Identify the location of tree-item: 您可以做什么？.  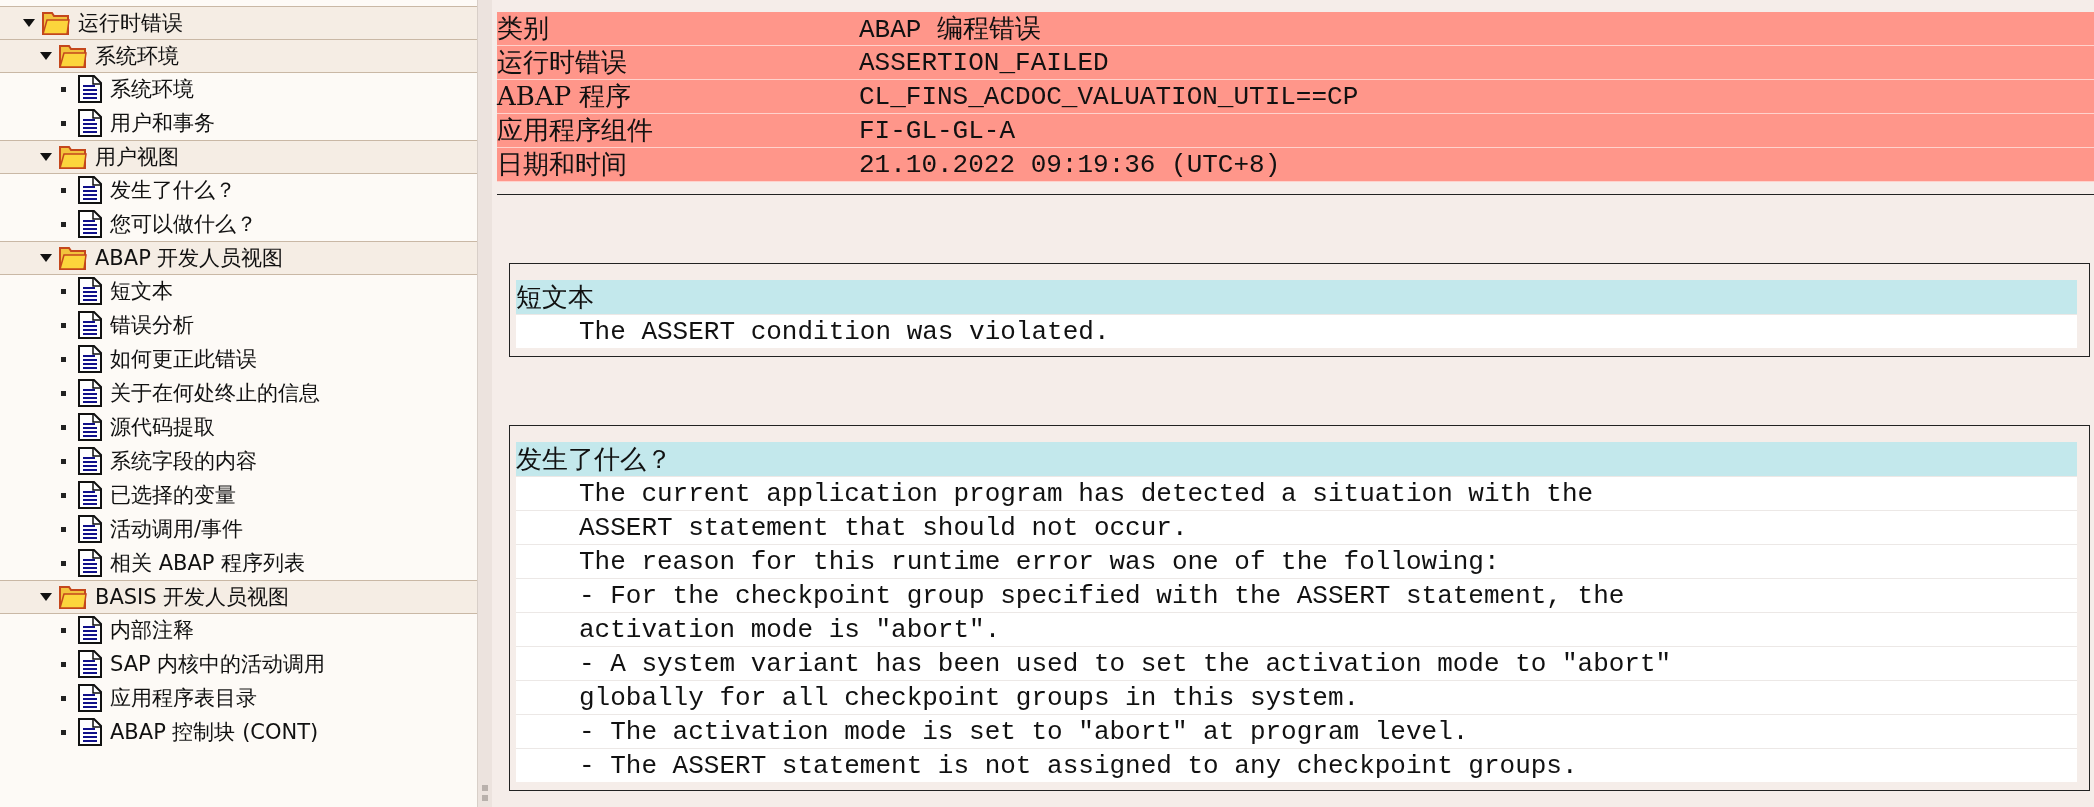
(183, 224).